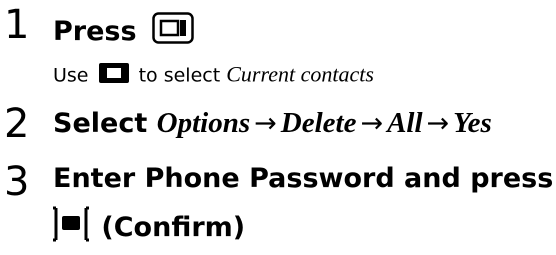  I want to click on menu-path-item: Delete, so click(318, 123).